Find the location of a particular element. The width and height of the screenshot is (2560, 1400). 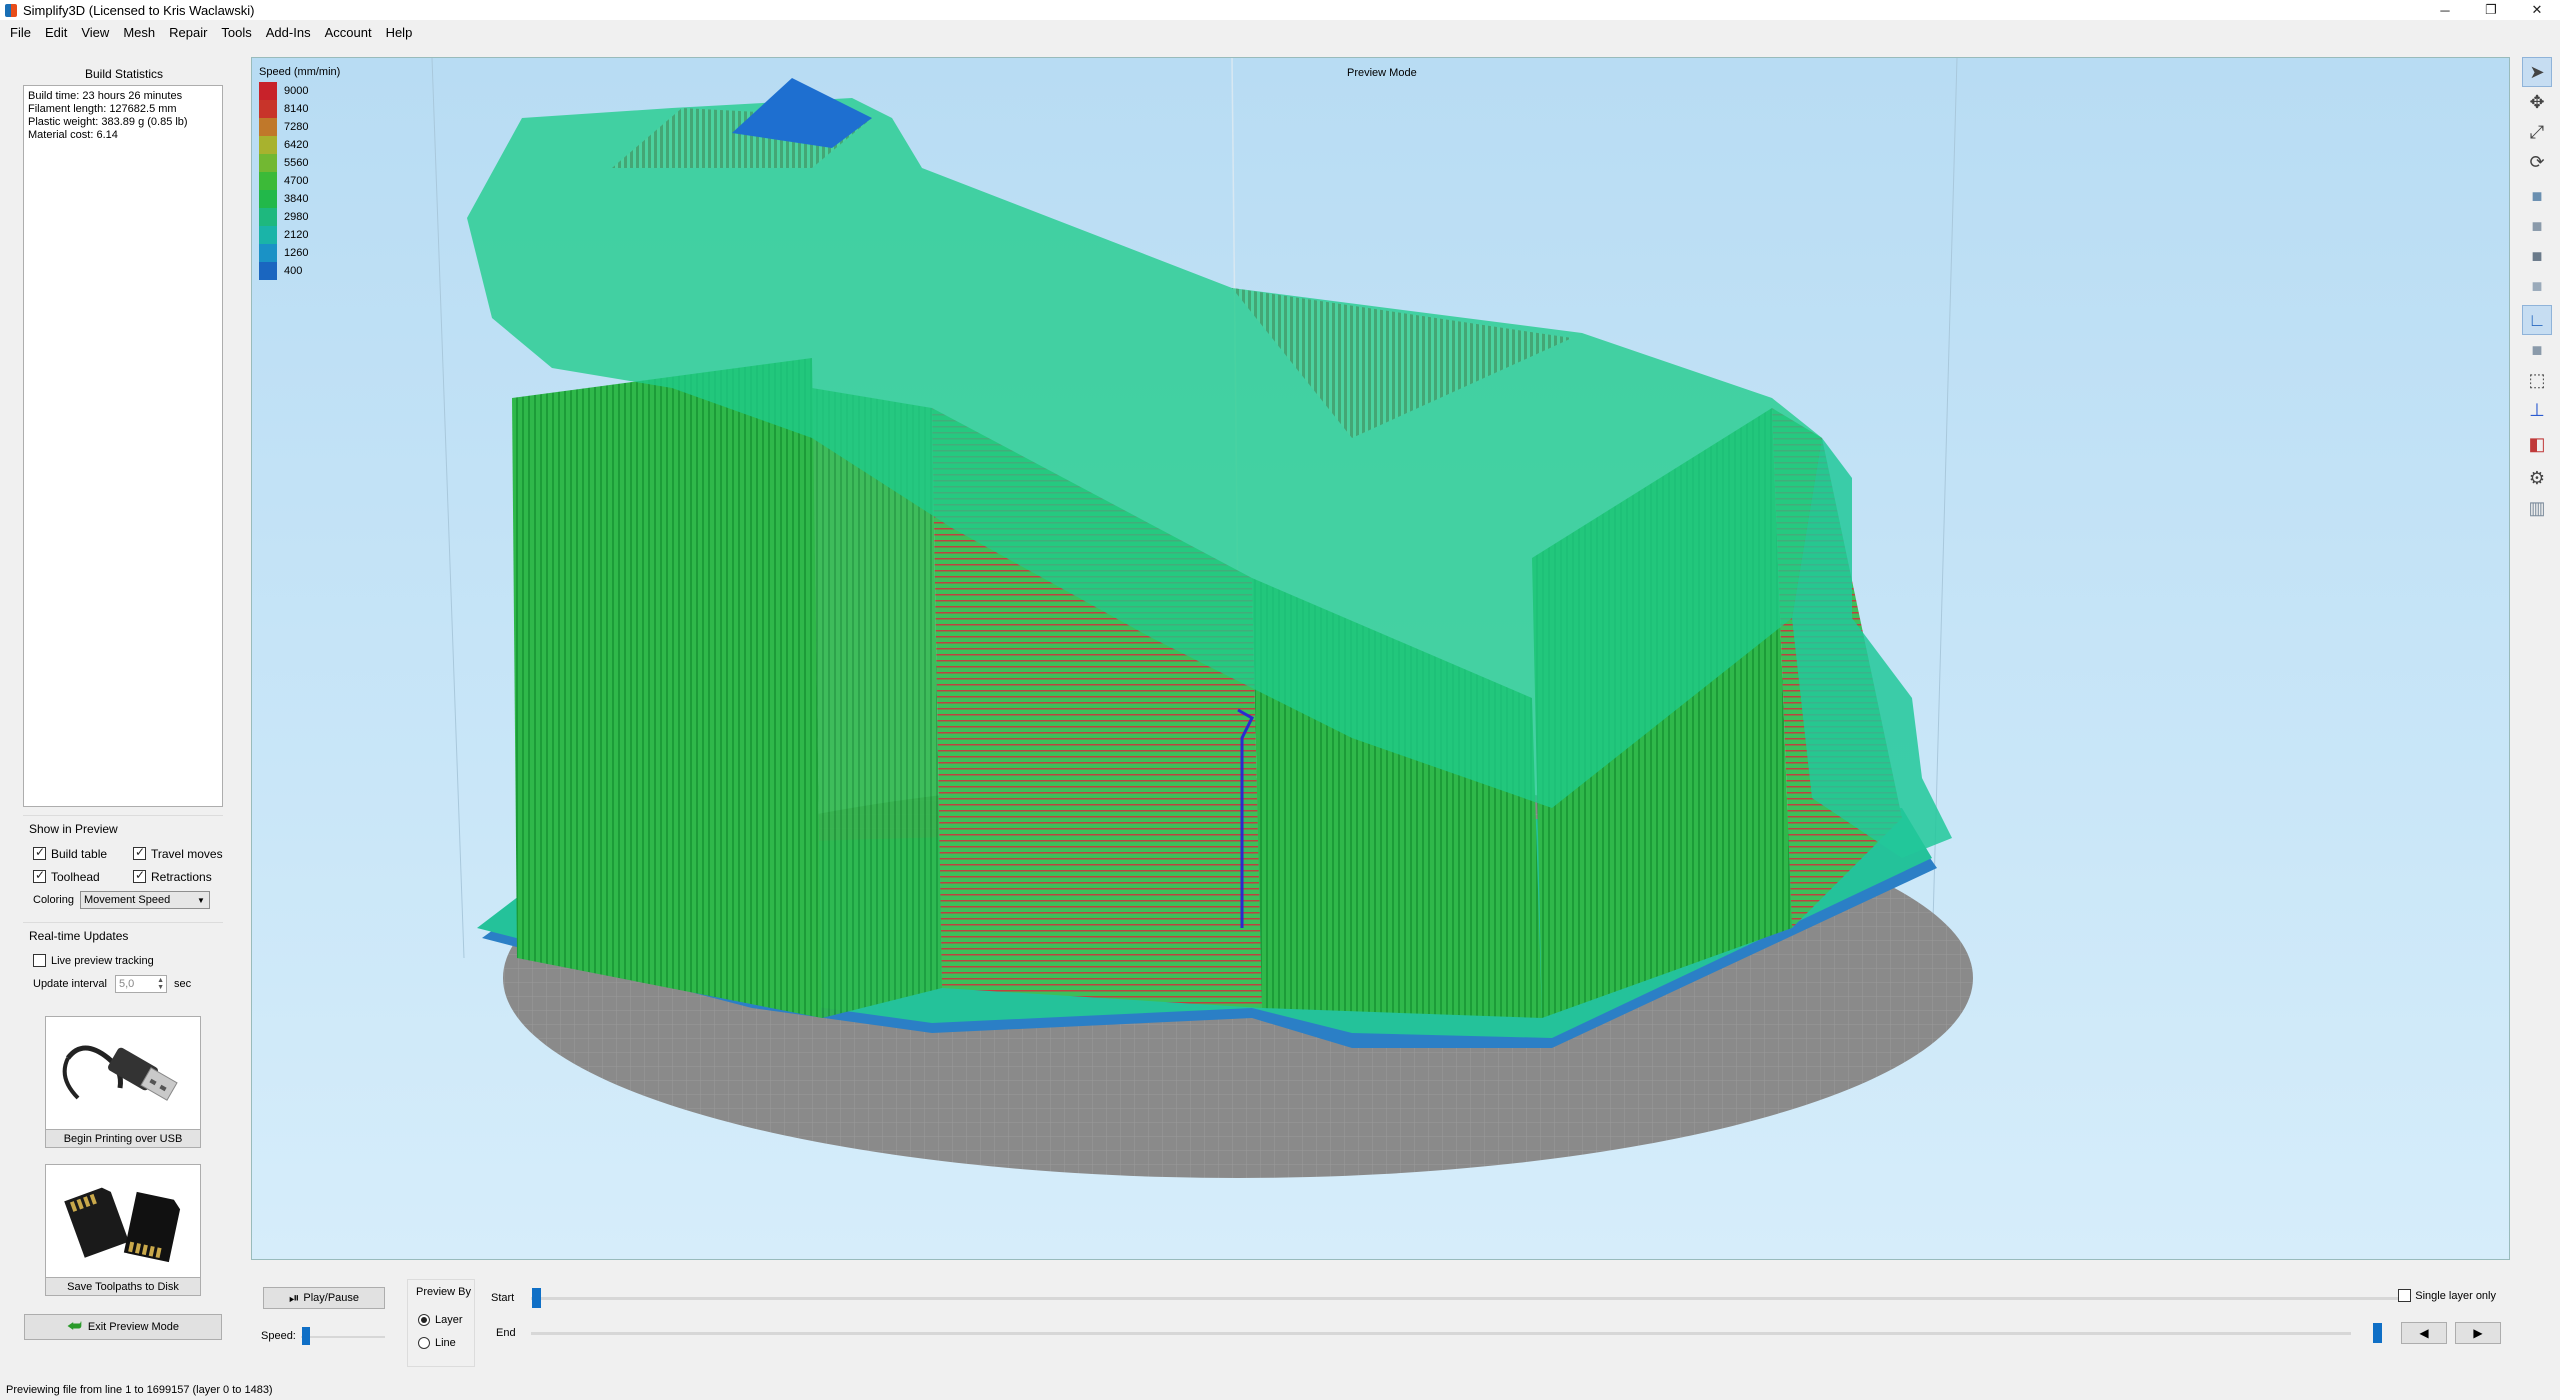

coloring-select: Movement Speed ▼ is located at coordinates (144, 900).